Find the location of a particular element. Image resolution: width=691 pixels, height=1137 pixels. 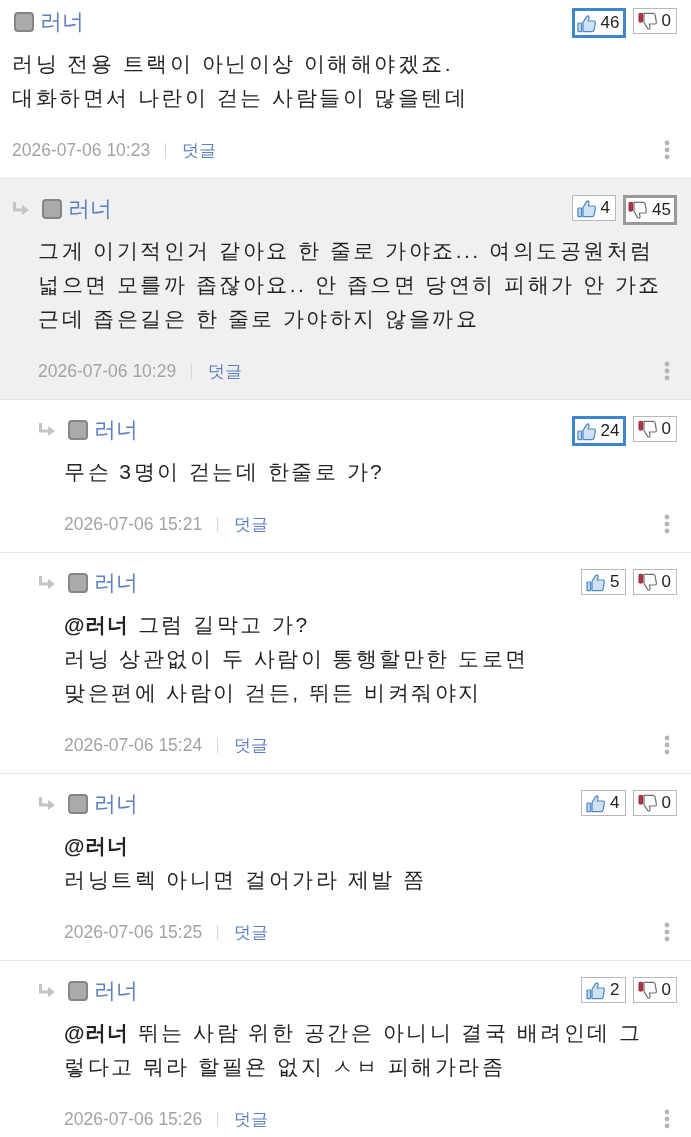

comment-text: @러너 뛰는 사람 위한 공간은 아니니 결국 배려인데 그 렇다고 뭐라 할필욘 없지 ㅅㅂ 피해가라좀 is located at coordinates (353, 1050).